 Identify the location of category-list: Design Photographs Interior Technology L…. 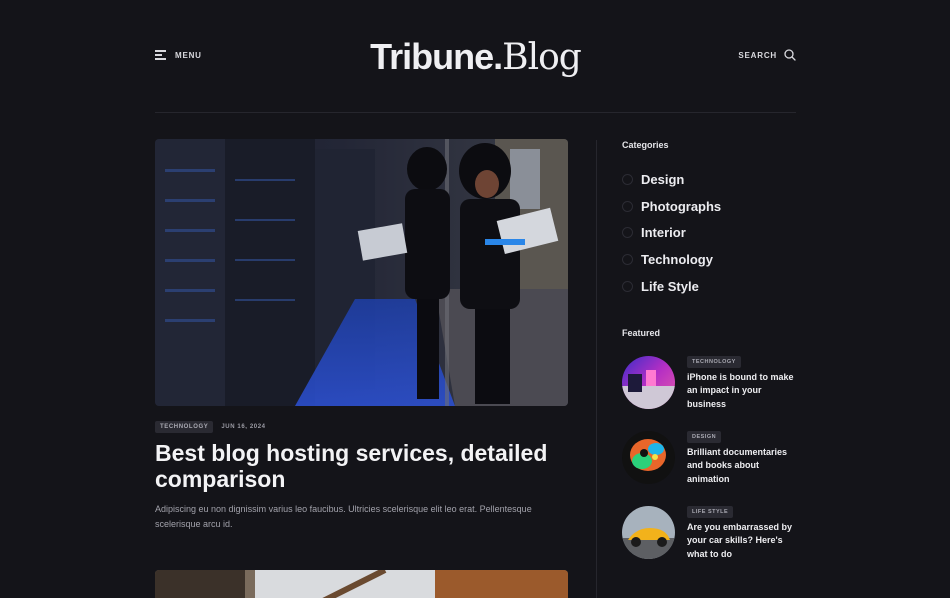
(671, 232).